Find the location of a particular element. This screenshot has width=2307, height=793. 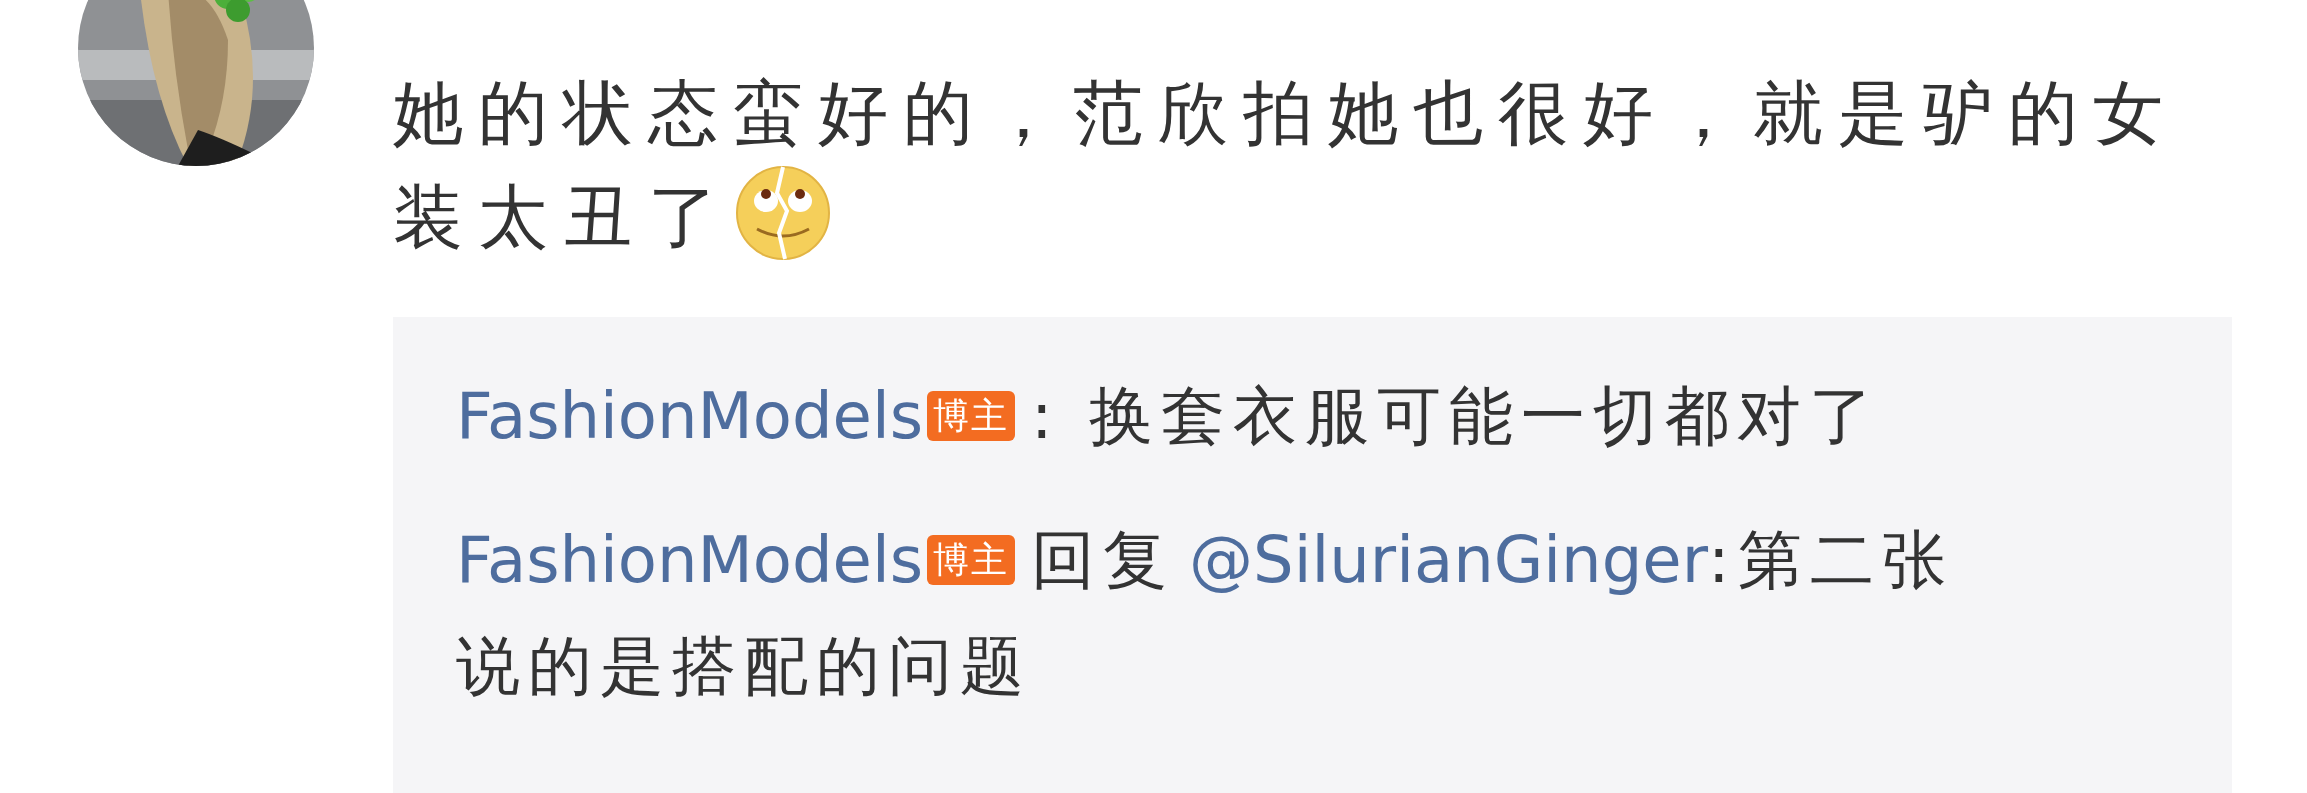

reply-text: :第二张 is located at coordinates (1830, 560).